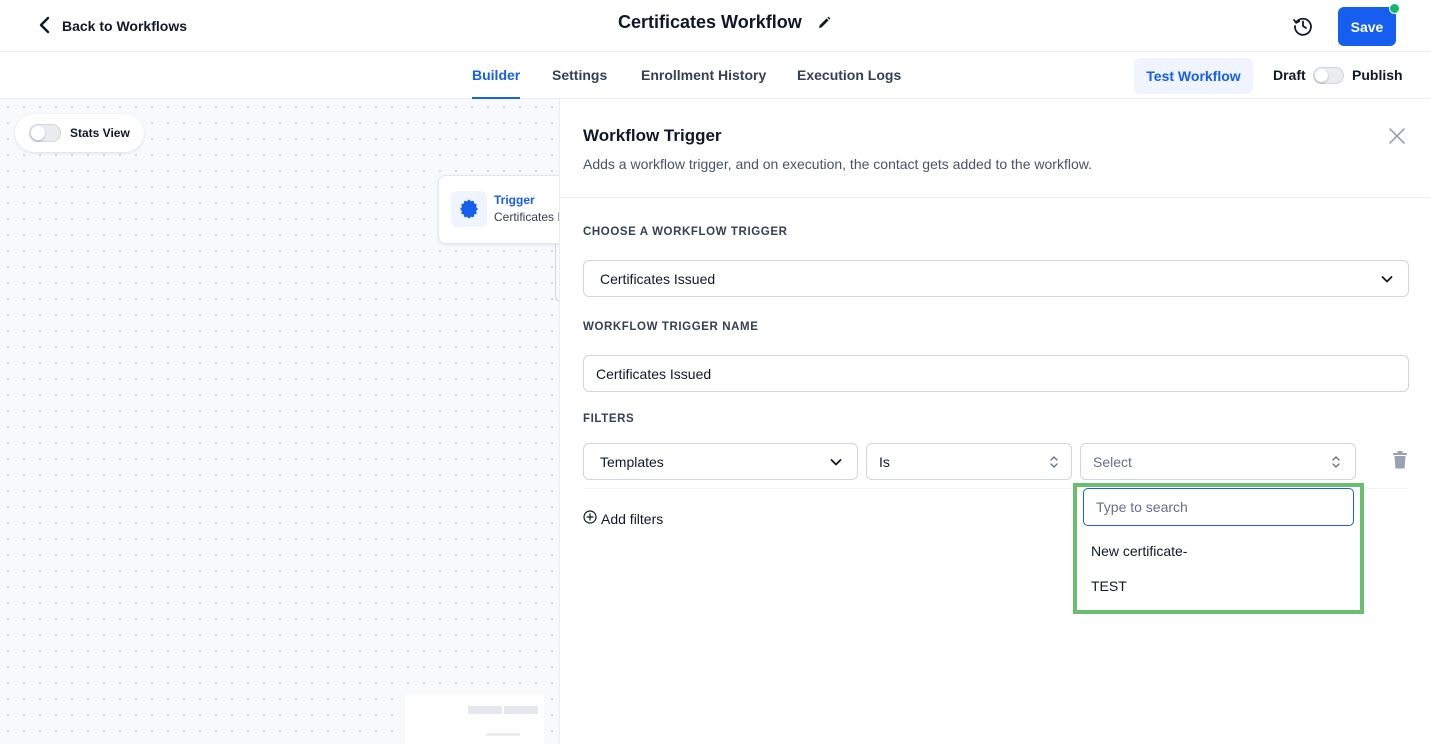 The width and height of the screenshot is (1431, 744). What do you see at coordinates (100, 133) in the screenshot?
I see `stats-view-label: Stats View` at bounding box center [100, 133].